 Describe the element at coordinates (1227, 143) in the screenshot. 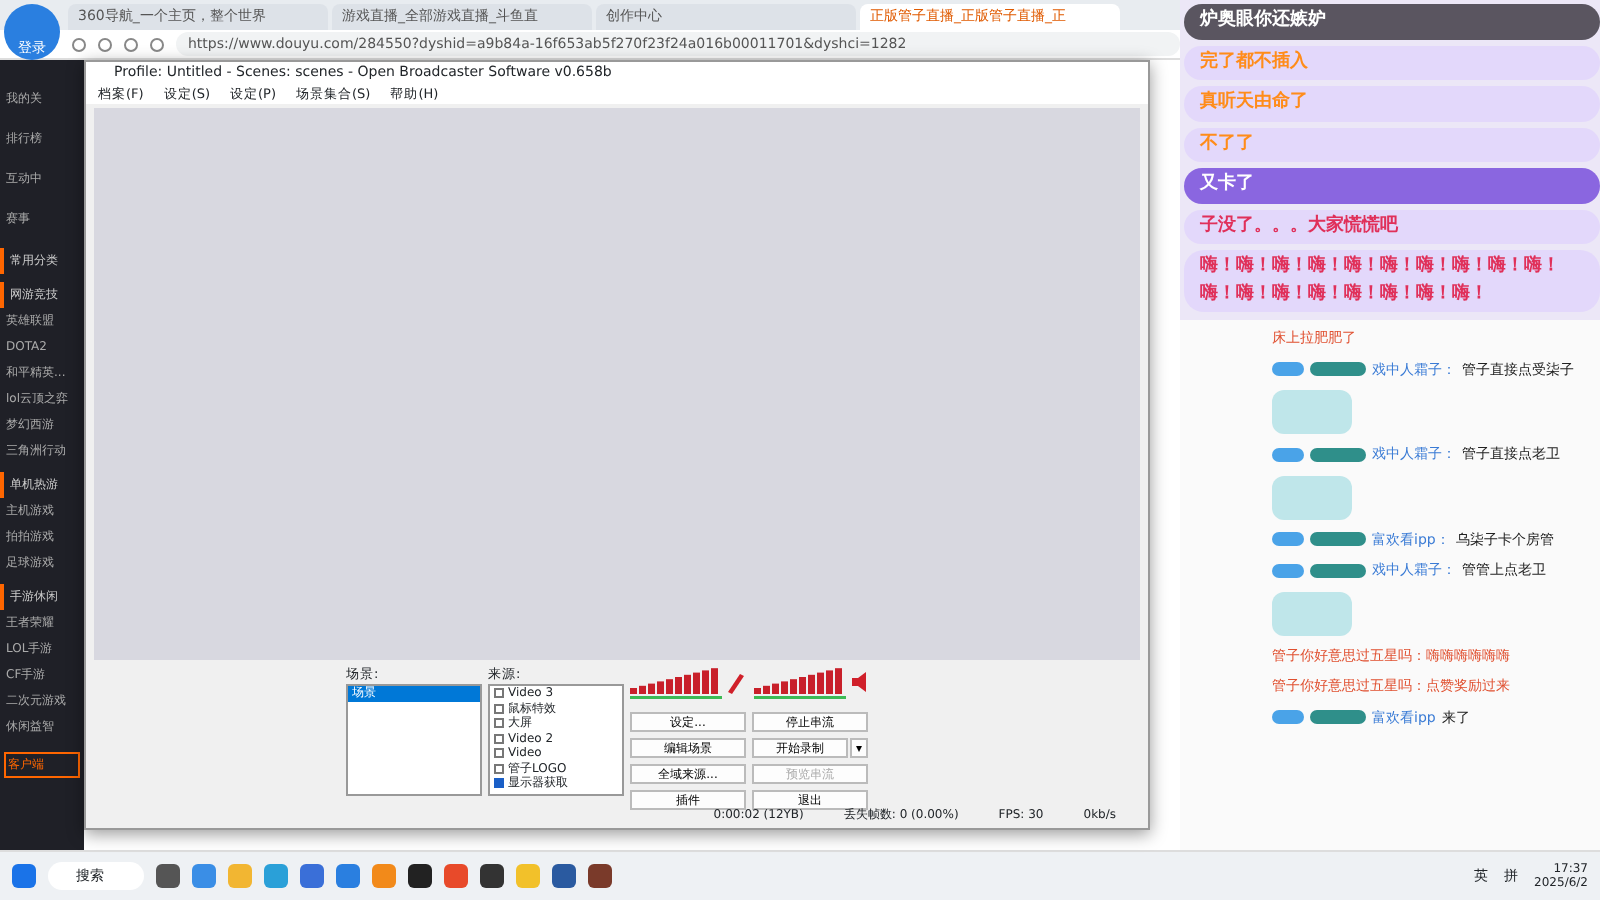

I see `danmaku-text: 不了了` at that location.